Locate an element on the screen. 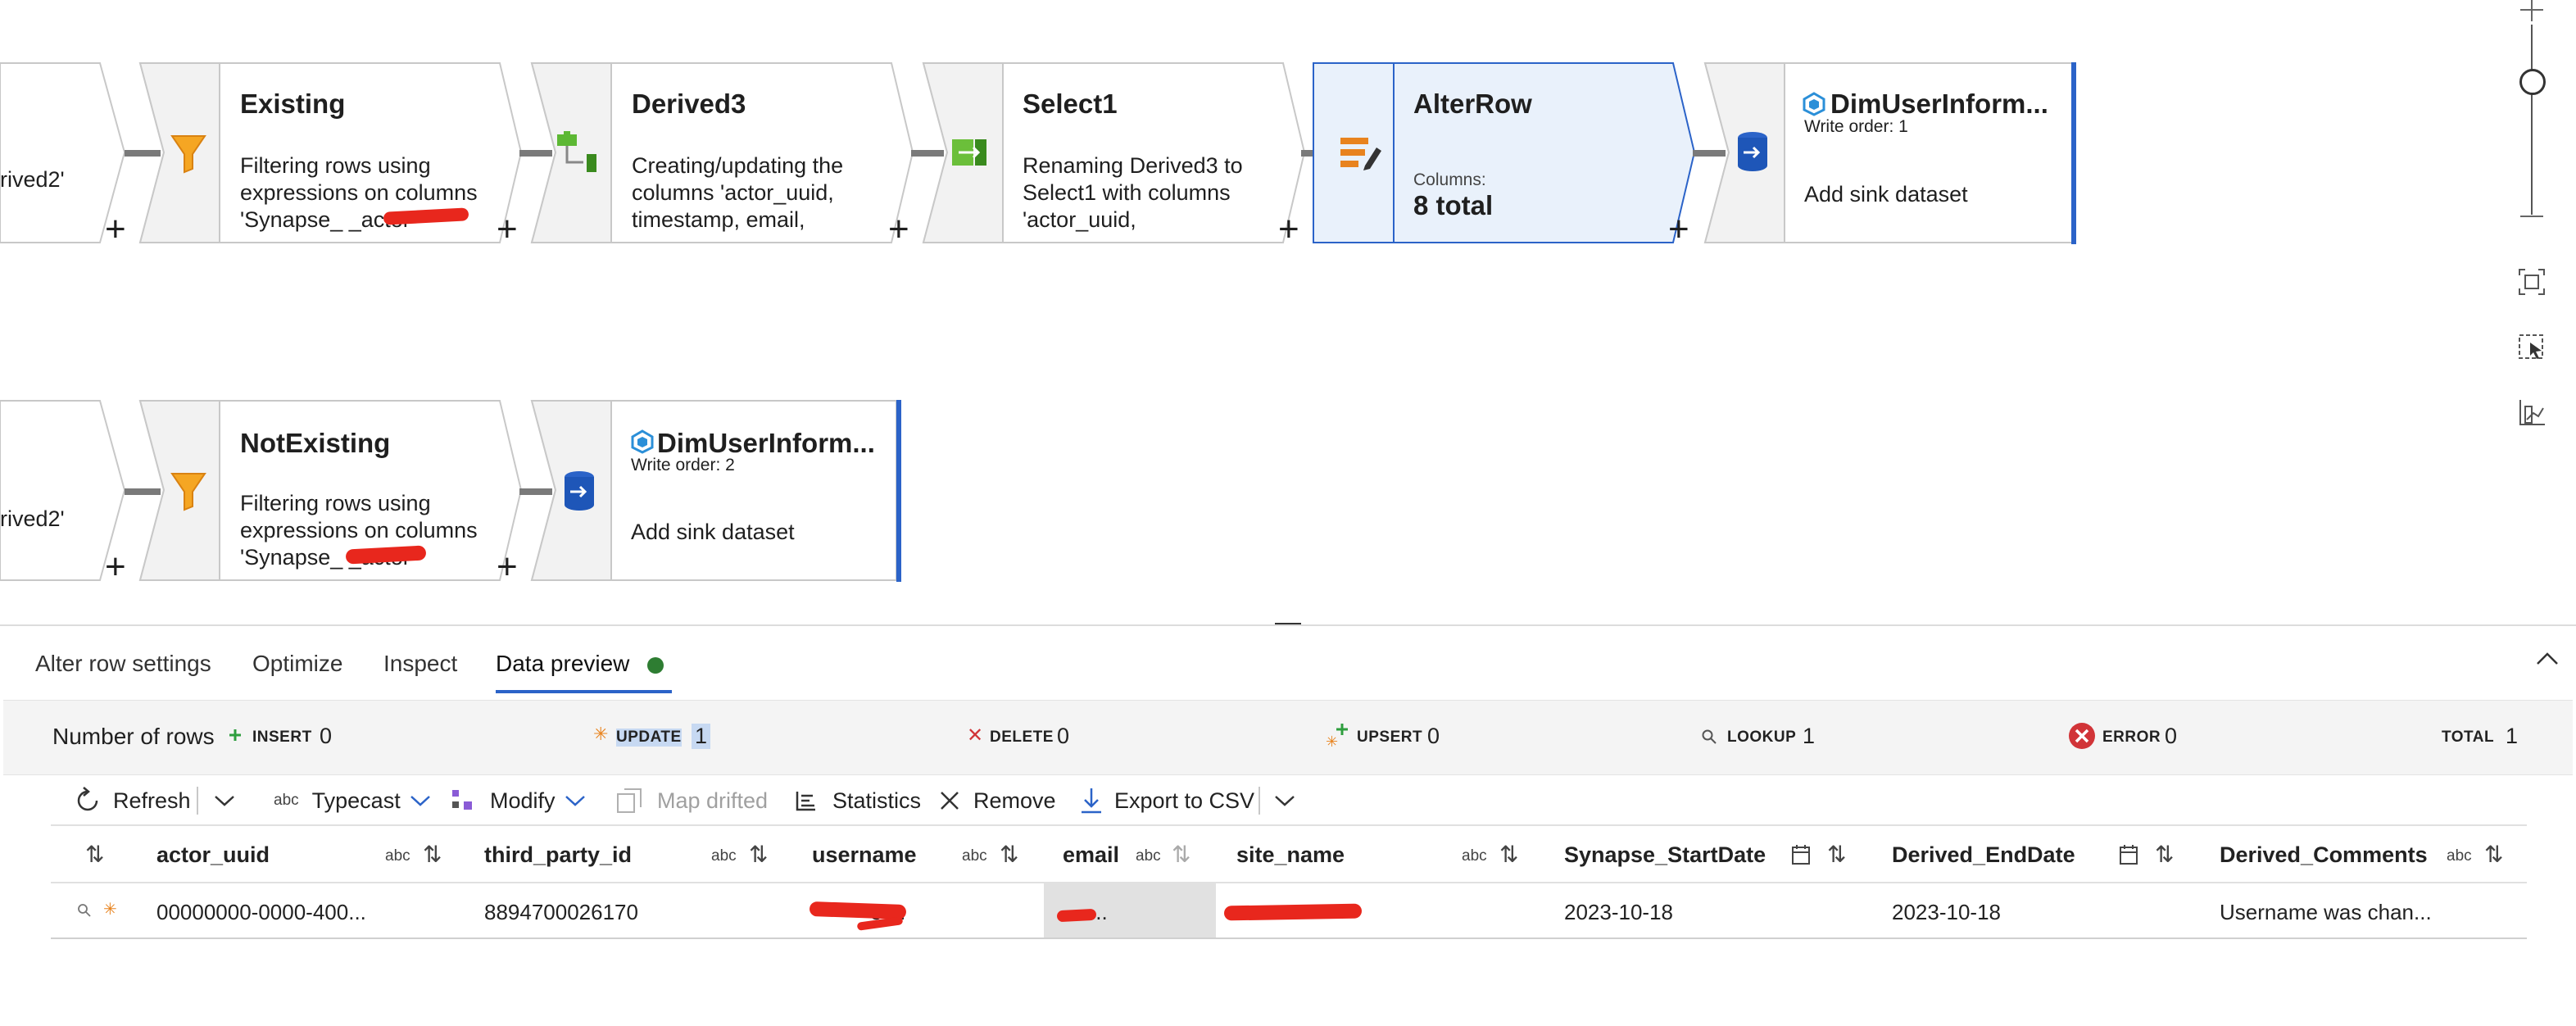  row-lookup-icon is located at coordinates (84, 911).